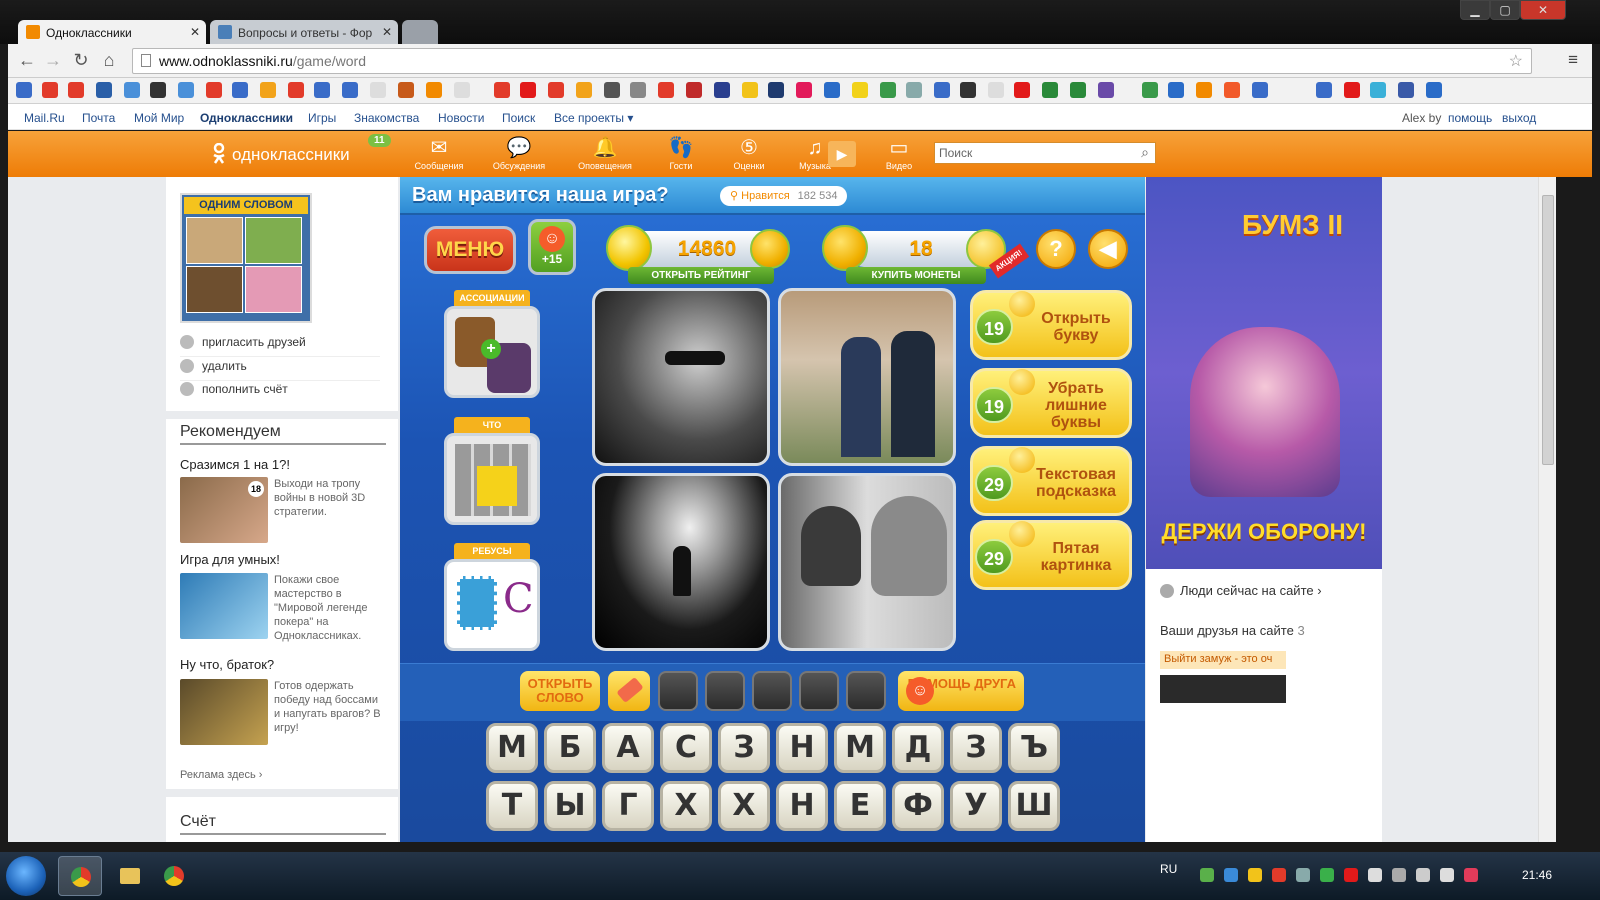 The height and width of the screenshot is (900, 1600). I want to click on hint-fifth-picture-button: 29 Пятая картинка, so click(1051, 555).